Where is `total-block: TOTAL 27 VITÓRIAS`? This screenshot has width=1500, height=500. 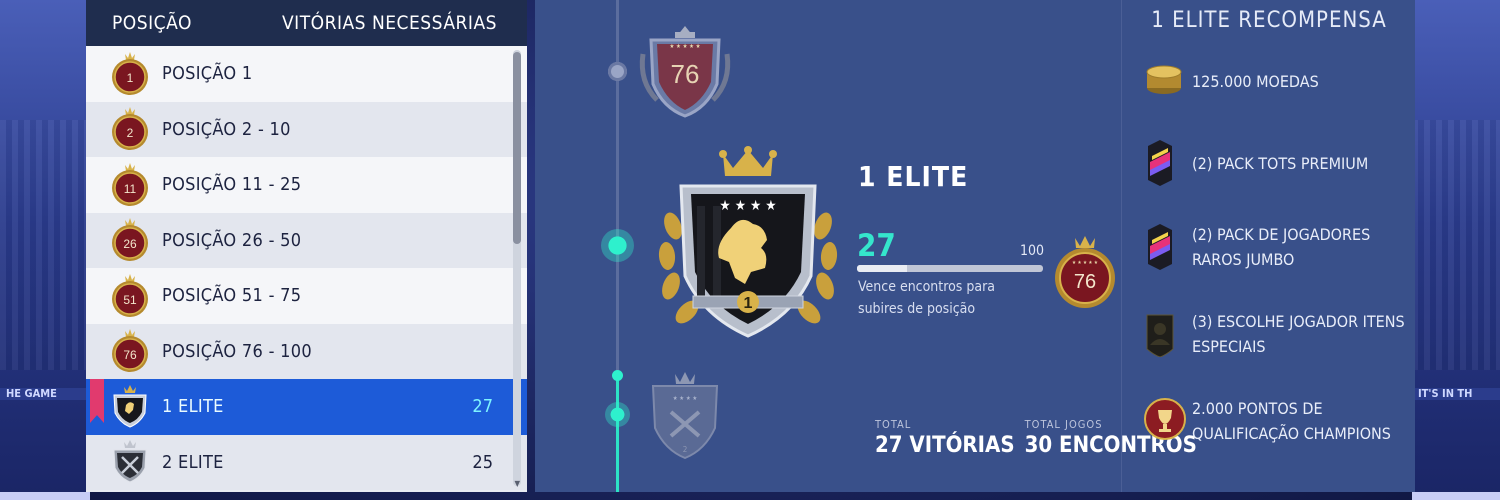
total-block: TOTAL 27 VITÓRIAS is located at coordinates (945, 438).